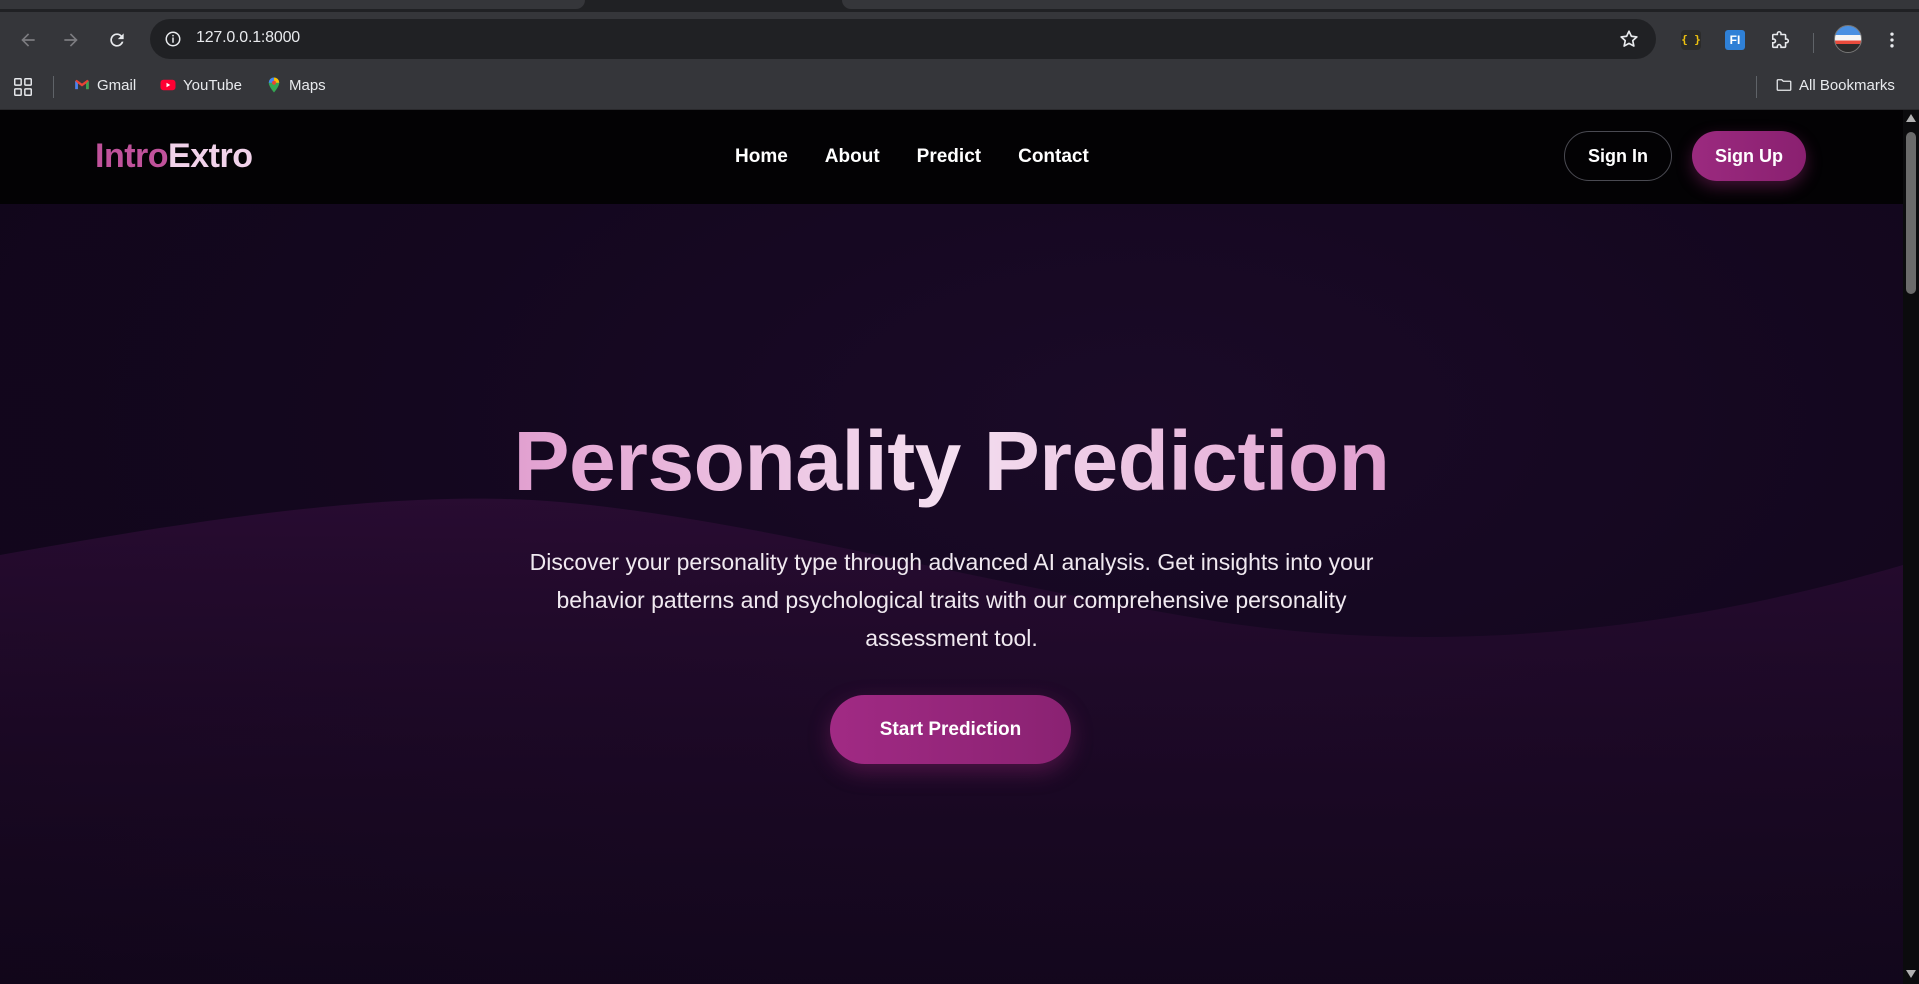 The height and width of the screenshot is (984, 1919). Describe the element at coordinates (852, 157) in the screenshot. I see `nav-about: About` at that location.